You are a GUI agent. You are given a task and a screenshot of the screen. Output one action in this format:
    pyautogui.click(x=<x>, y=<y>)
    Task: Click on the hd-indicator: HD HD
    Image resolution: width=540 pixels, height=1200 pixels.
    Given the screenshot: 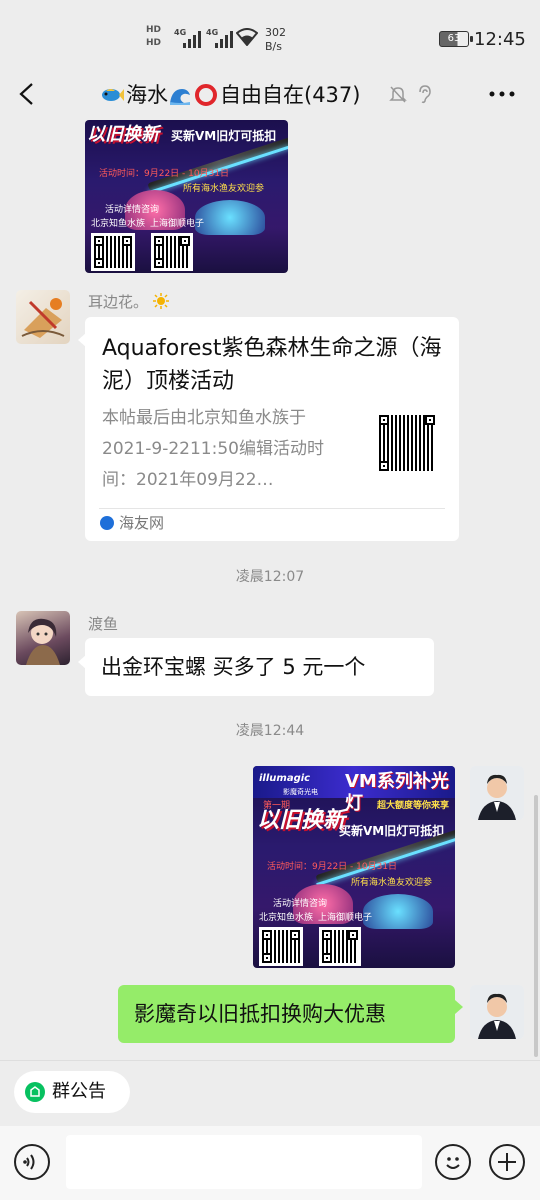 What is the action you would take?
    pyautogui.click(x=153, y=37)
    